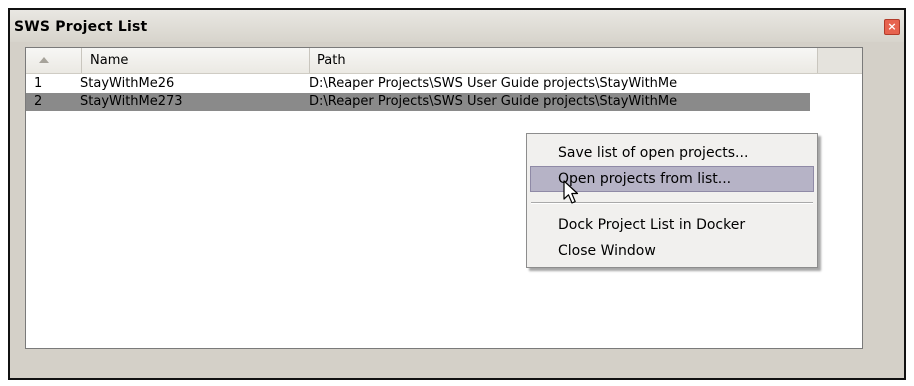  I want to click on column-header-path: Path, so click(564, 60).